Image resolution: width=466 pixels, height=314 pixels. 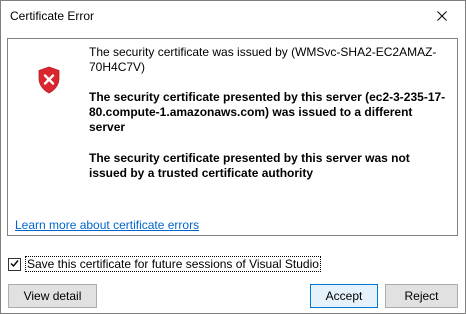 I want to click on accept-button: Accept, so click(x=344, y=296).